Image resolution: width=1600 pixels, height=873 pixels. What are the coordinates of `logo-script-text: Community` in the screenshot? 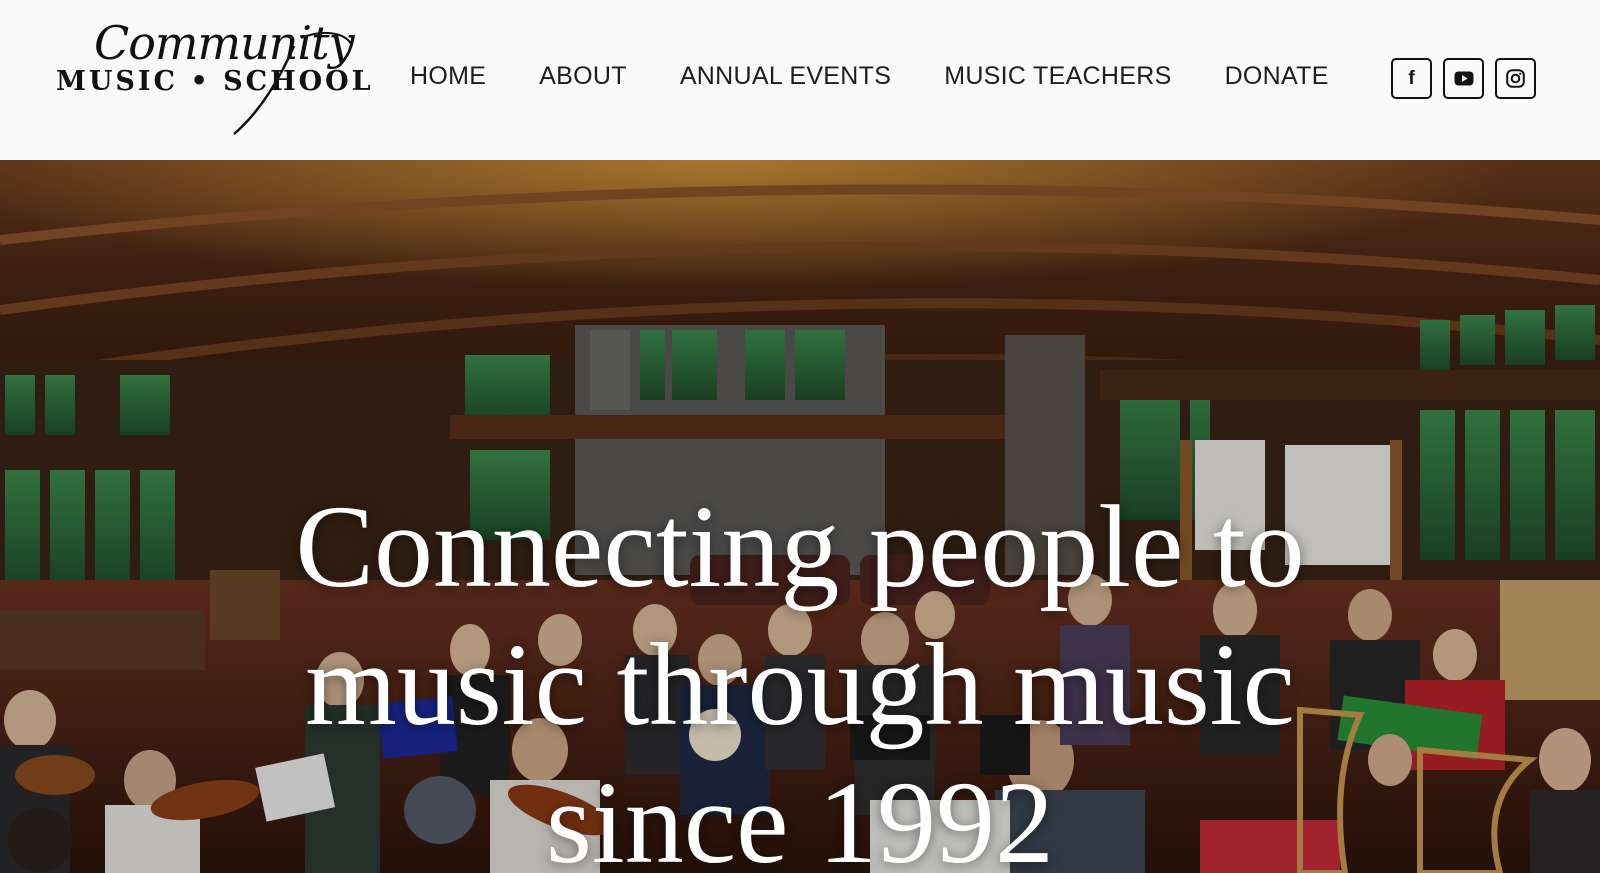 It's located at (224, 43).